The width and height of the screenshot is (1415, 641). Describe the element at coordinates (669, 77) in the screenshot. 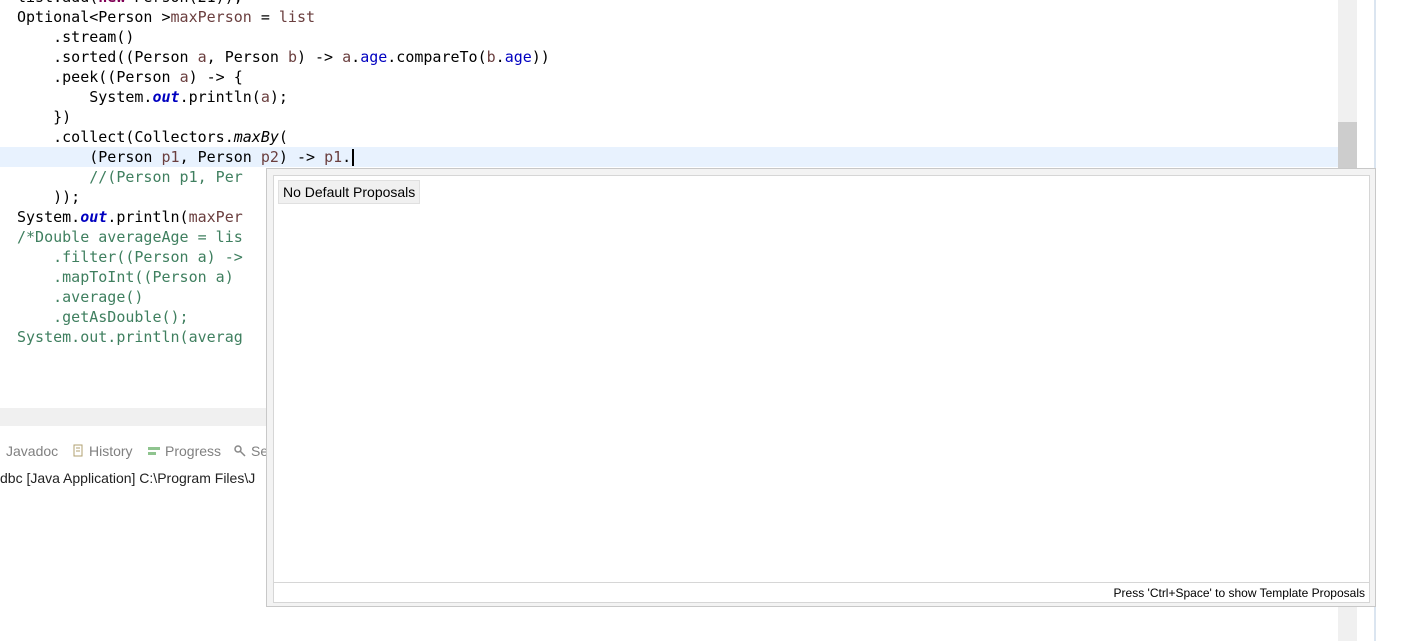

I see `code-line: .peek((Person a) -> {` at that location.